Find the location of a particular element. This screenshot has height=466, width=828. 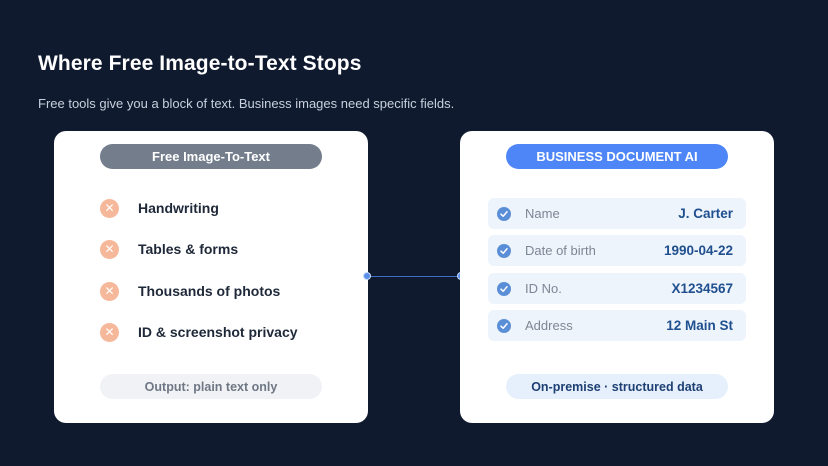

list-item: ✕ ID & screenshot privacy is located at coordinates (199, 332).